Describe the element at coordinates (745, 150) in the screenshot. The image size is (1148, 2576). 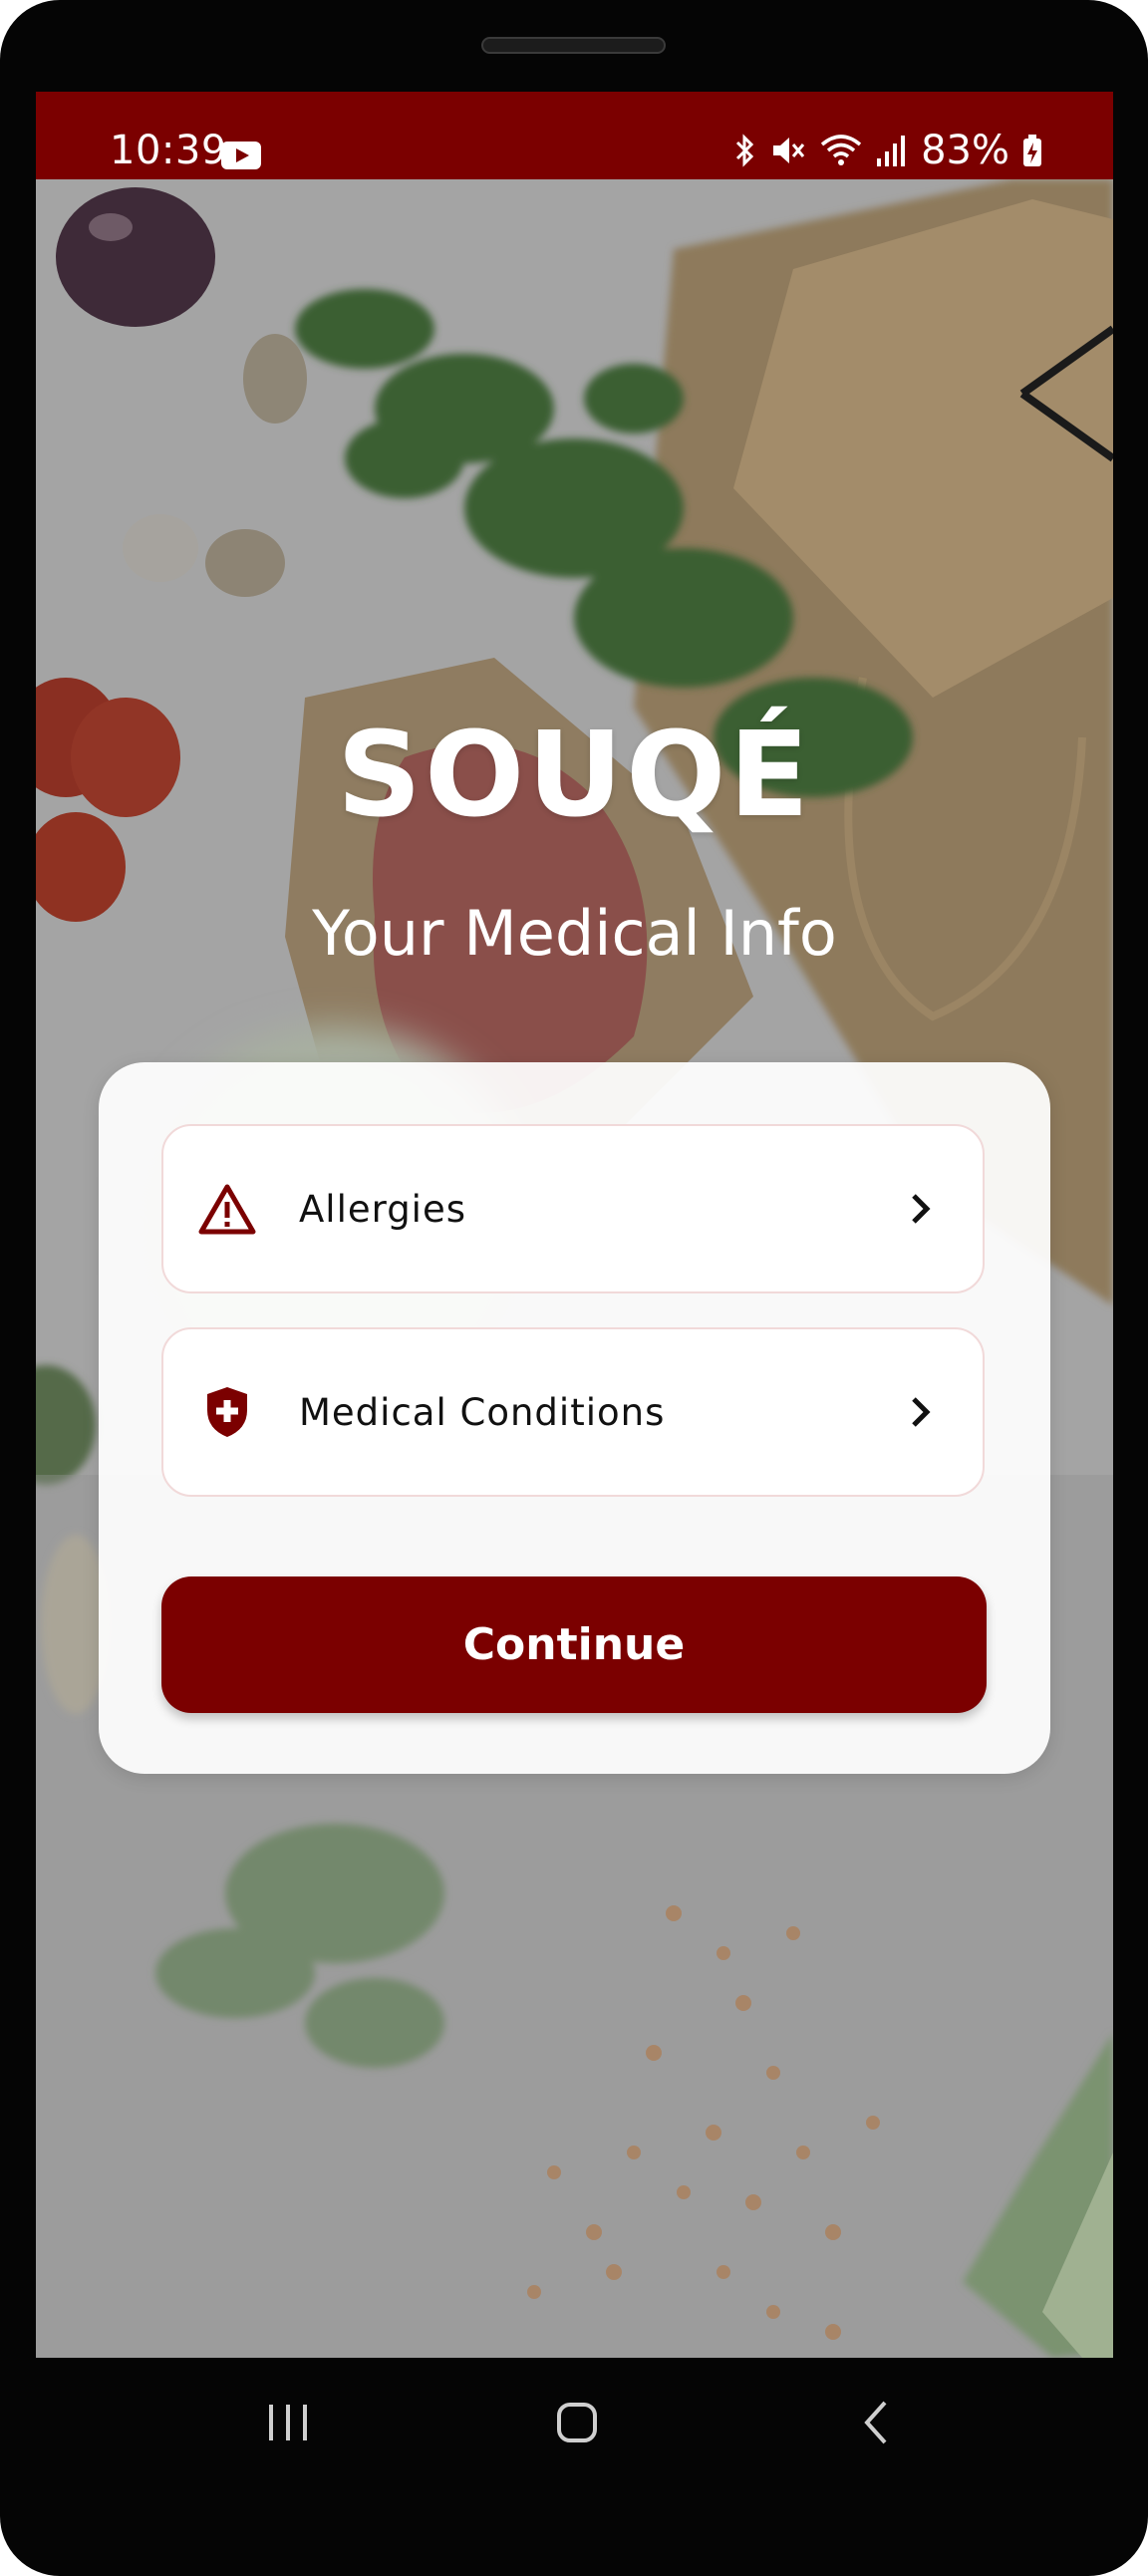
I see `bluetooth-icon` at that location.